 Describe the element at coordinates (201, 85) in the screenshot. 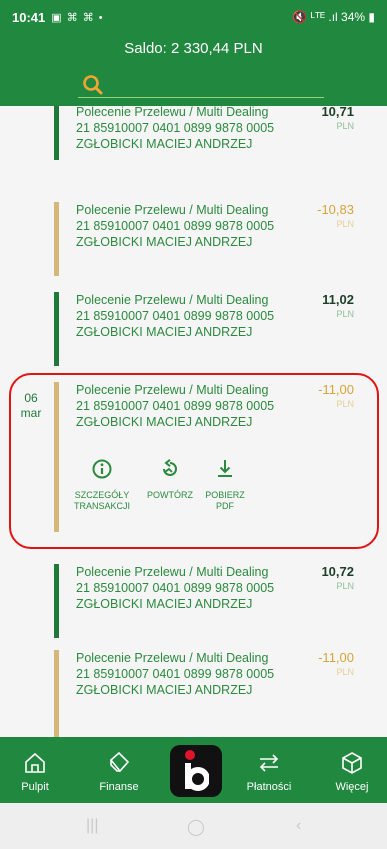

I see `search-input` at that location.